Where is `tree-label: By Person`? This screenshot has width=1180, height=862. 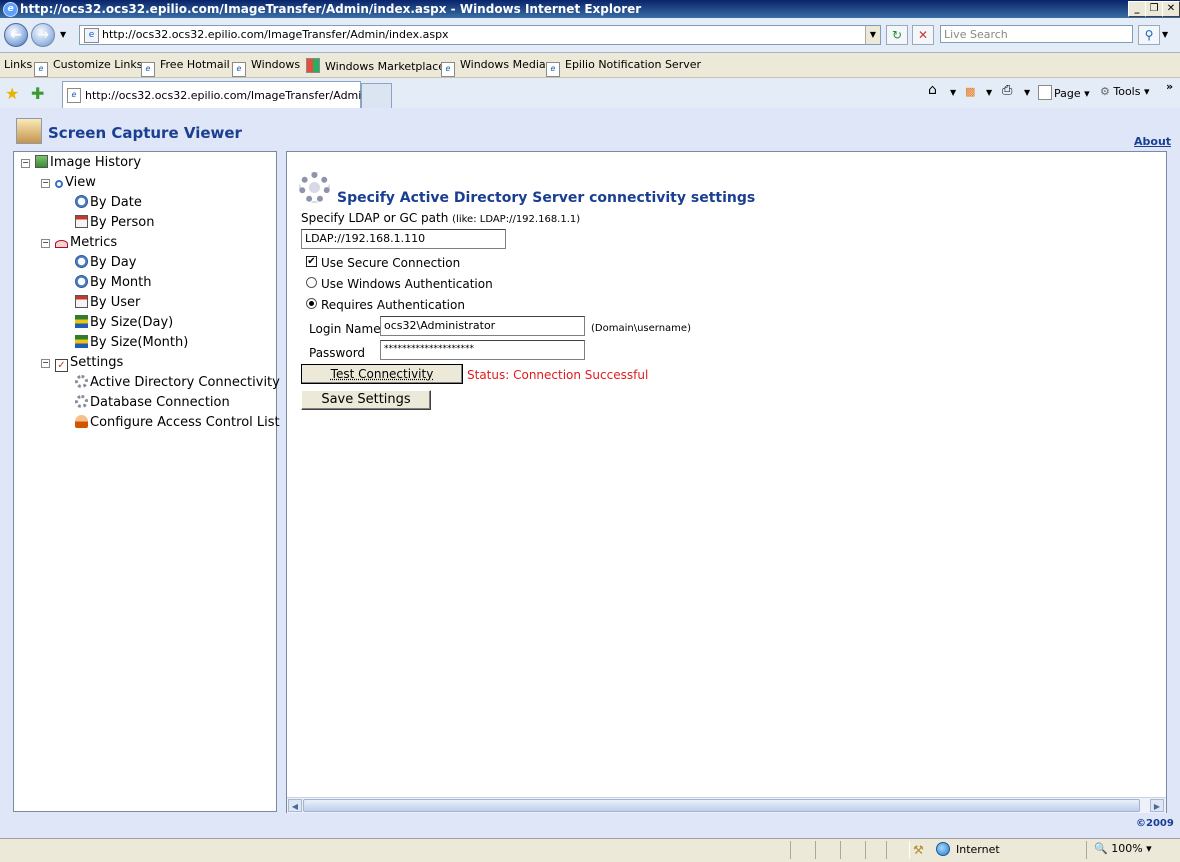 tree-label: By Person is located at coordinates (122, 222).